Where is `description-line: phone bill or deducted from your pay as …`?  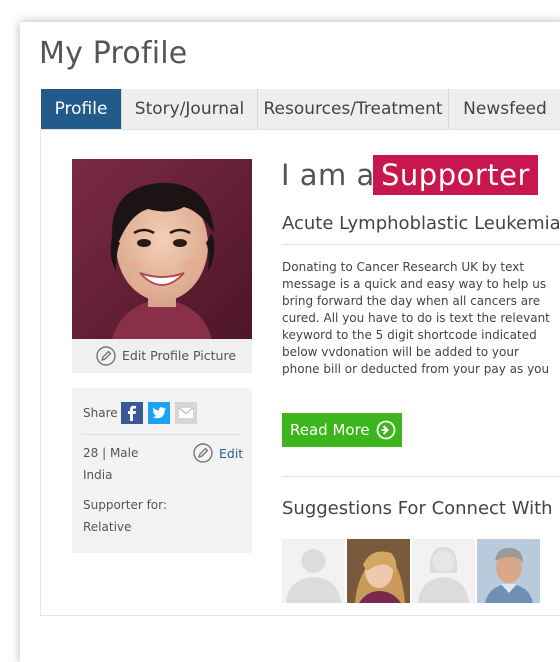
description-line: phone bill or deducted from your pay as … is located at coordinates (416, 369).